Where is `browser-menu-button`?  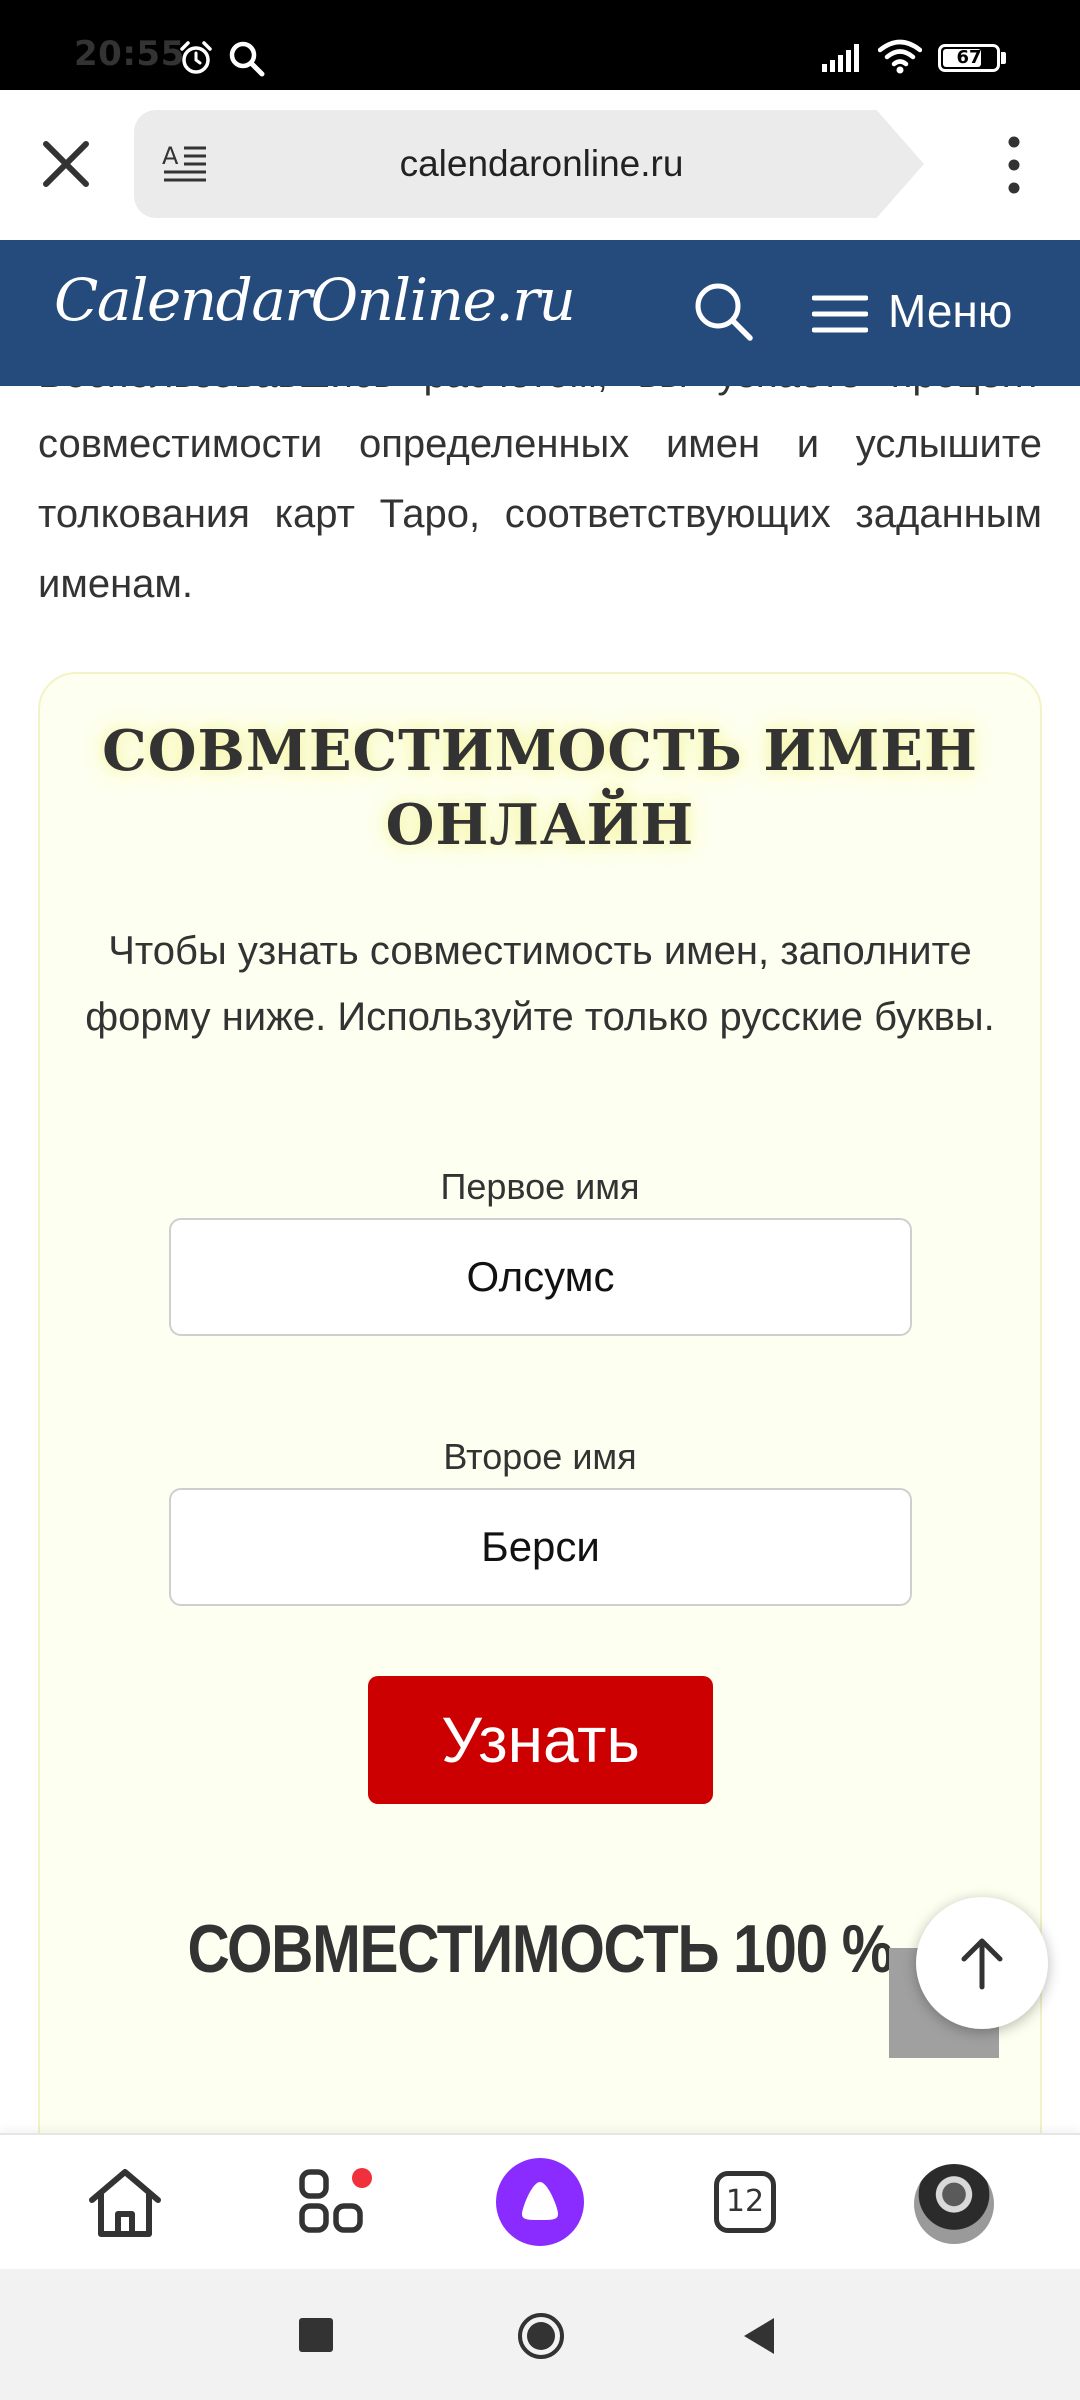
browser-menu-button is located at coordinates (1014, 165).